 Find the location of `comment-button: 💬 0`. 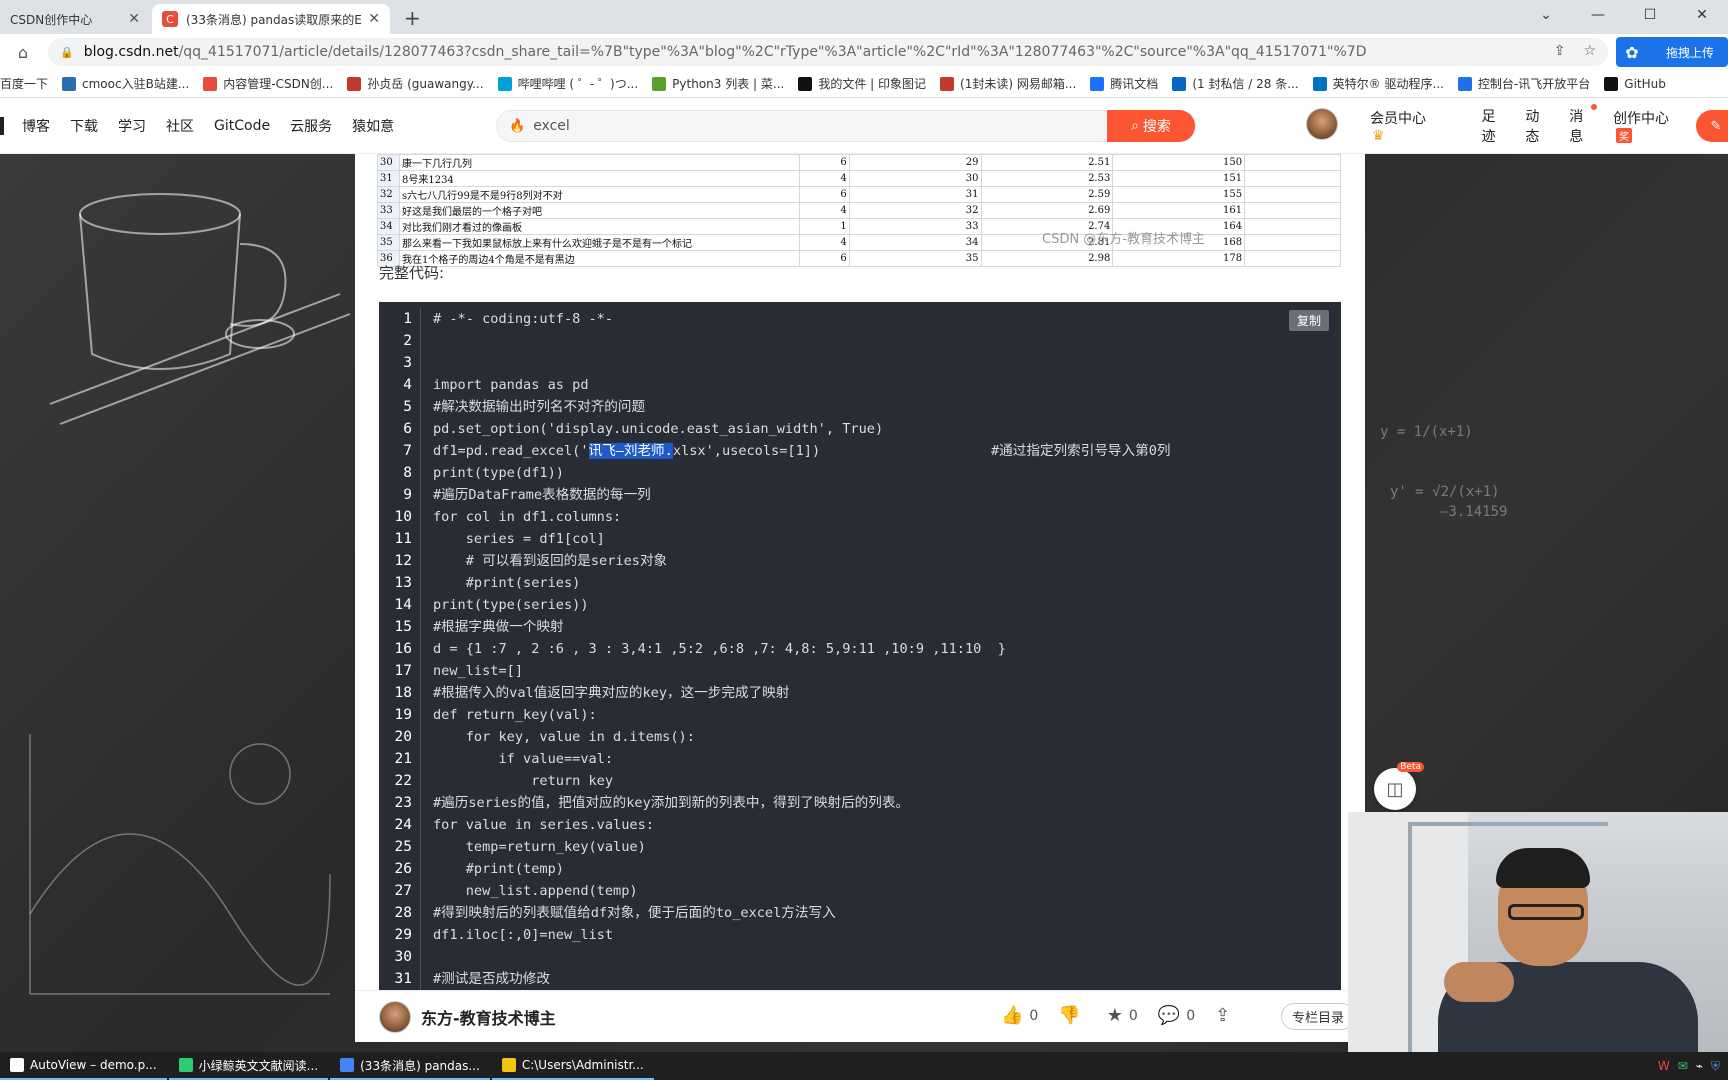

comment-button: 💬 0 is located at coordinates (1176, 1015).